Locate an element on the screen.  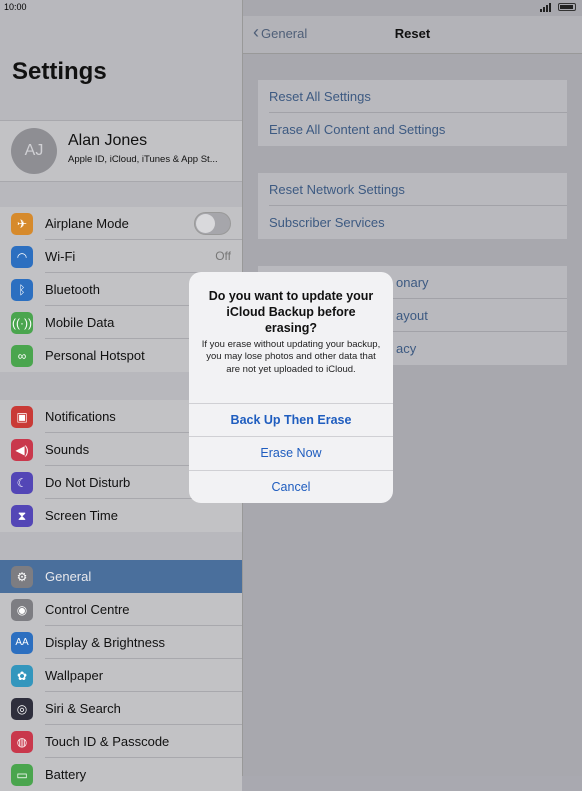
siri-icon: ◎ is located at coordinates (22, 709).